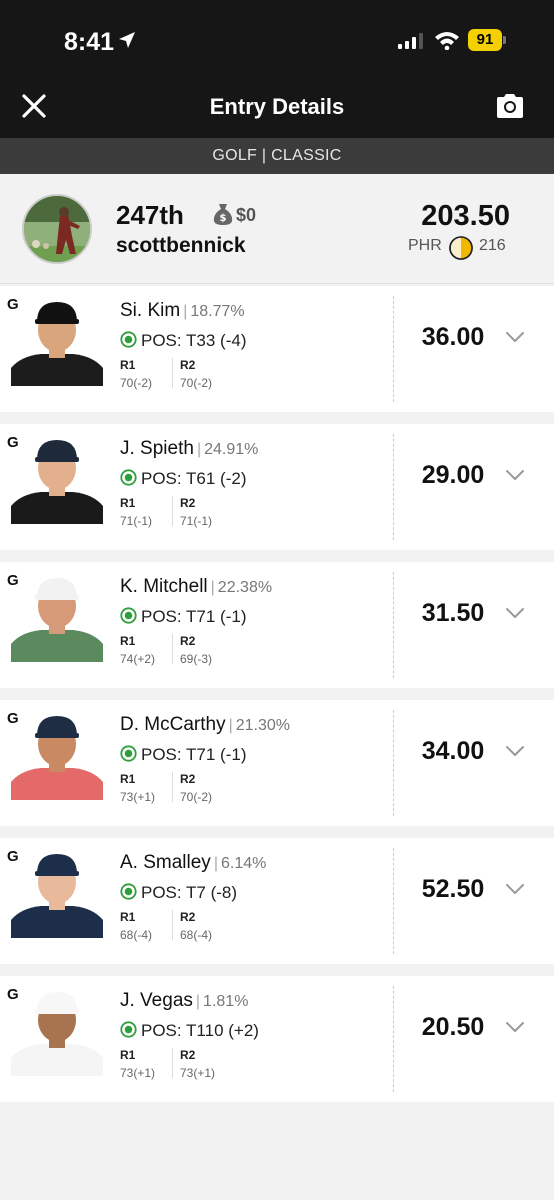  Describe the element at coordinates (194, 478) in the screenshot. I see `player-tournament-position: POS: T61 (-2)` at that location.